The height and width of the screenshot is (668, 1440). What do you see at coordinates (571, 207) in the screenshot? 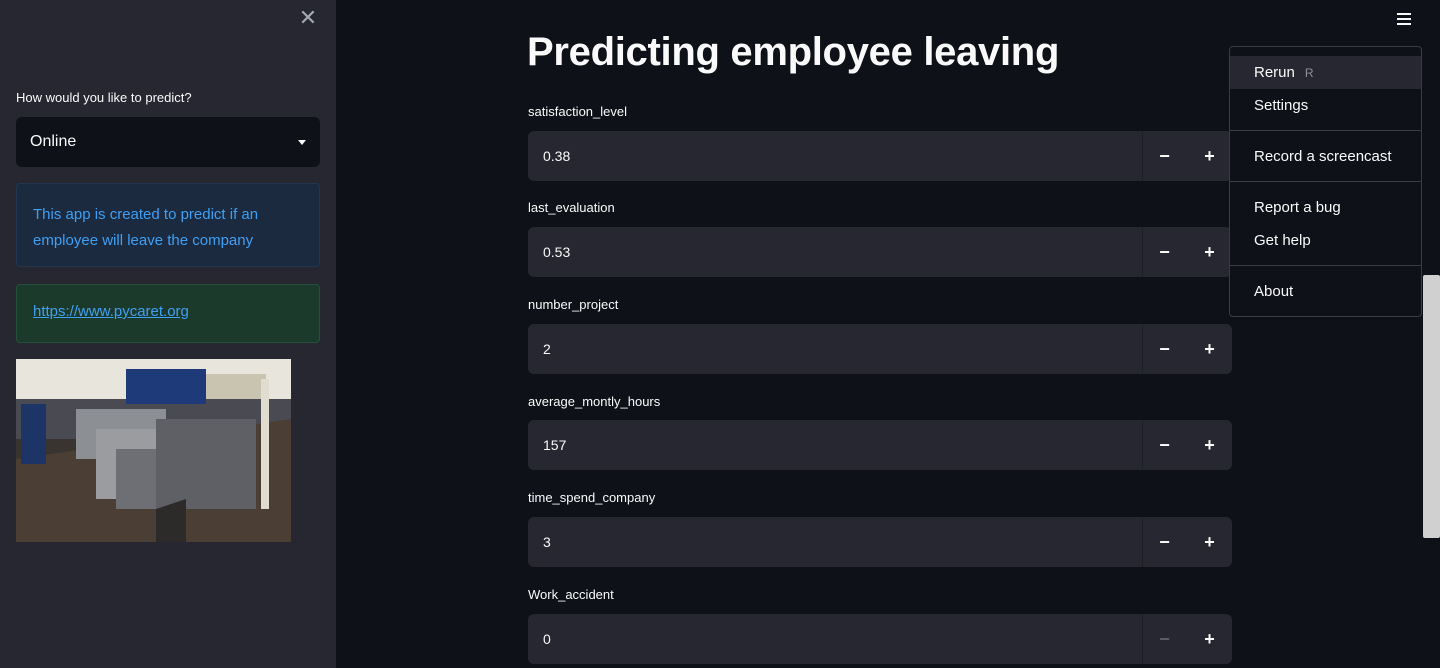
I see `field-label-last-evaluation: last_evaluation` at bounding box center [571, 207].